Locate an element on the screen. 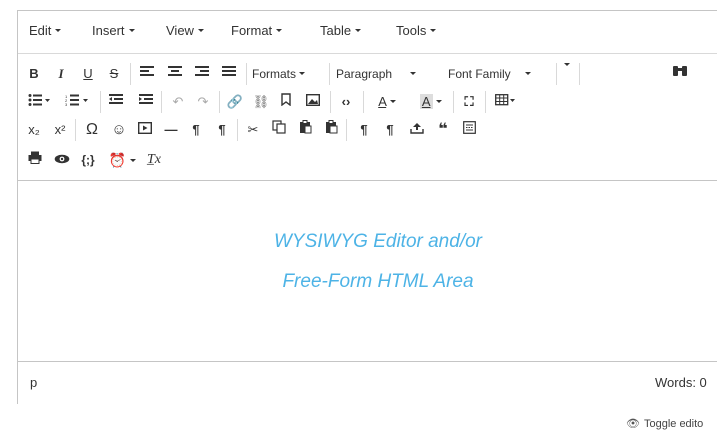  ltr-icon: ¶ is located at coordinates (196, 129).